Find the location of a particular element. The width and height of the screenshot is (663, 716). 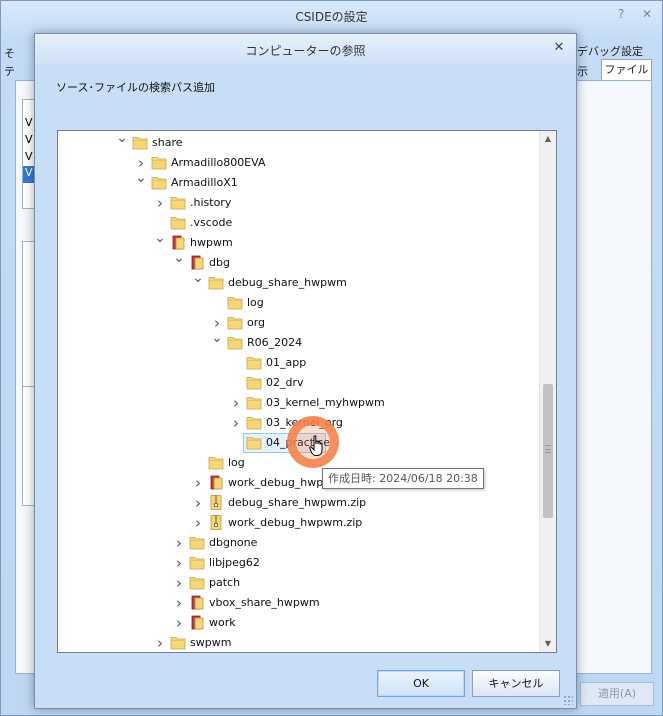

resize-grip-icon is located at coordinates (568, 700).